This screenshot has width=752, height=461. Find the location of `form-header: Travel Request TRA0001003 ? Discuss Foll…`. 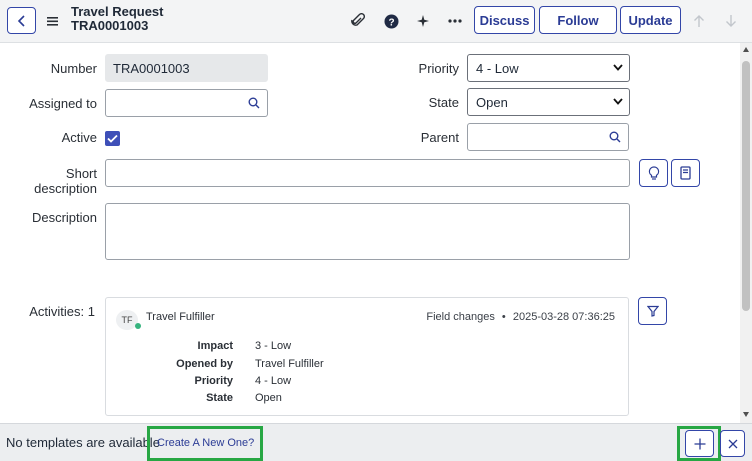

form-header: Travel Request TRA0001003 ? Discuss Foll… is located at coordinates (376, 21).